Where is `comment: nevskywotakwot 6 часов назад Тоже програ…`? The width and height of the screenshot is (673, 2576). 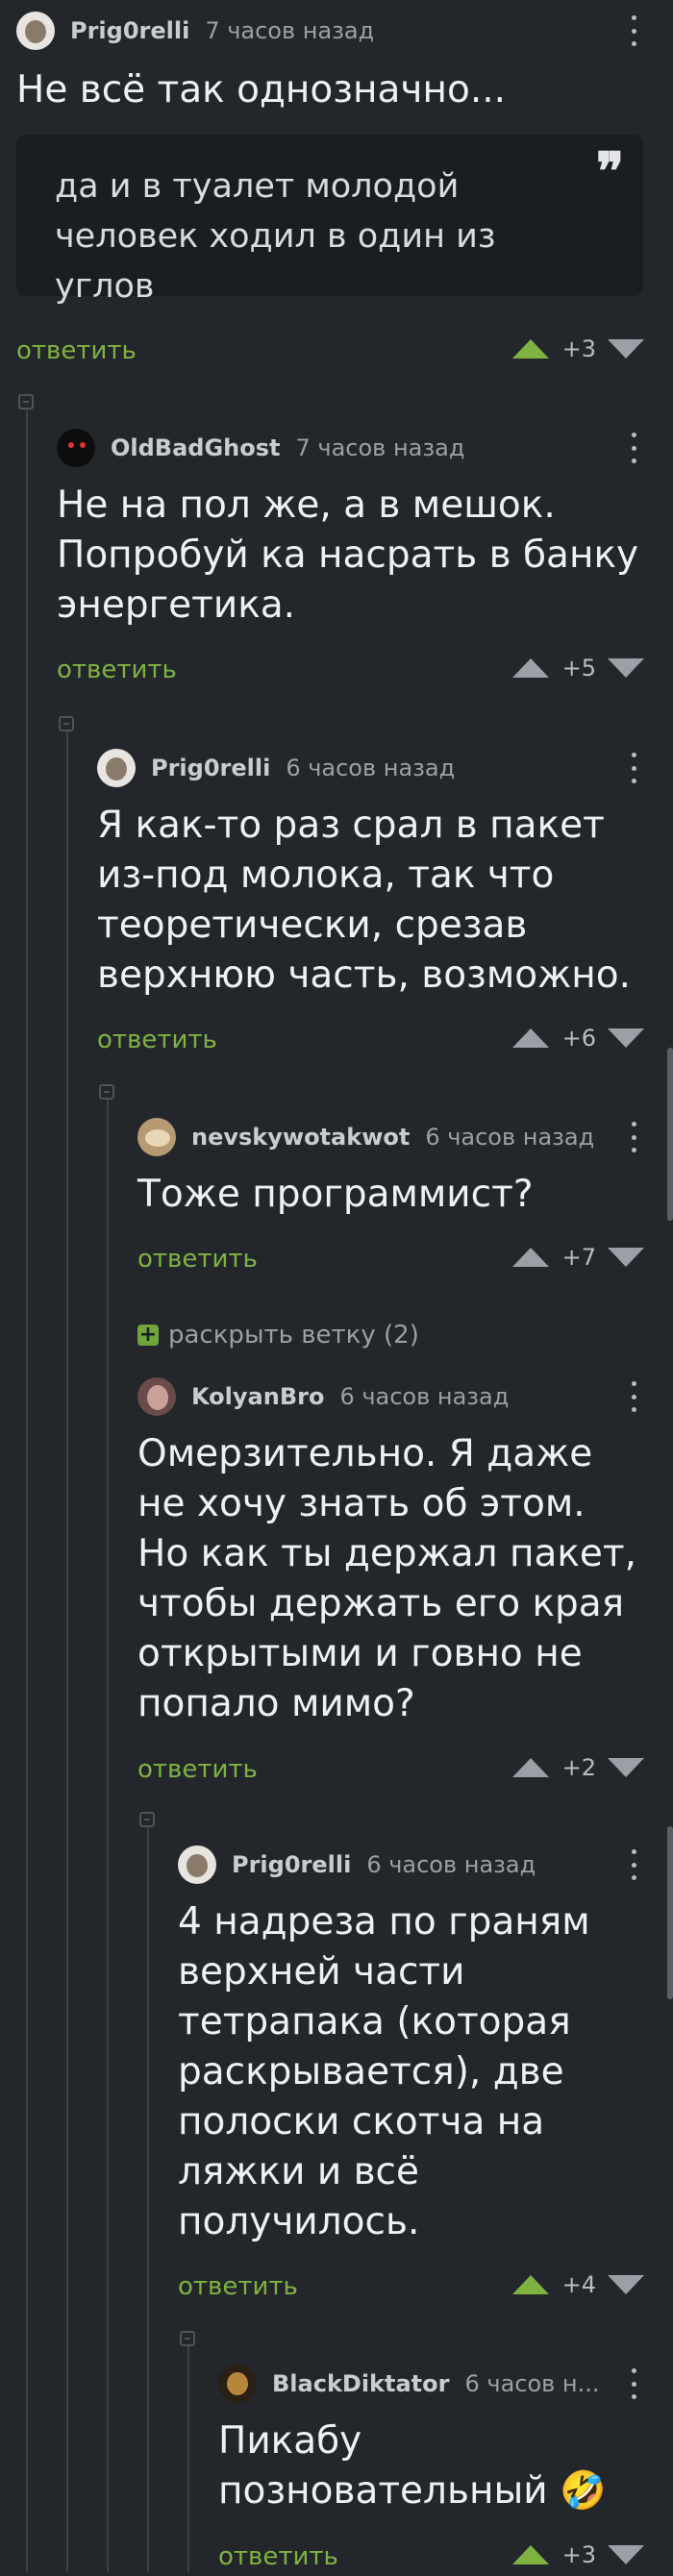 comment: nevskywotakwot 6 часов назад Тоже програ… is located at coordinates (405, 1167).